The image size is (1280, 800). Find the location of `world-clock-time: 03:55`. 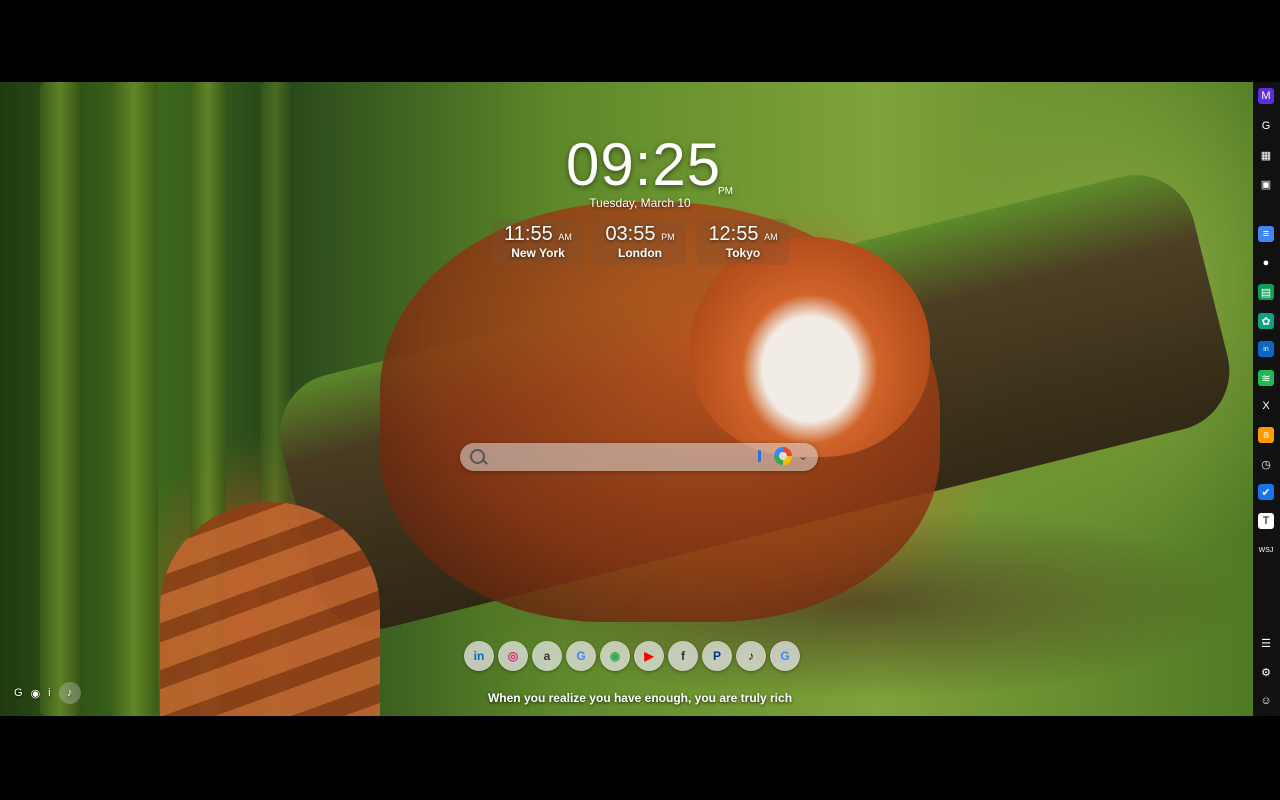

world-clock-time: 03:55 is located at coordinates (630, 234).